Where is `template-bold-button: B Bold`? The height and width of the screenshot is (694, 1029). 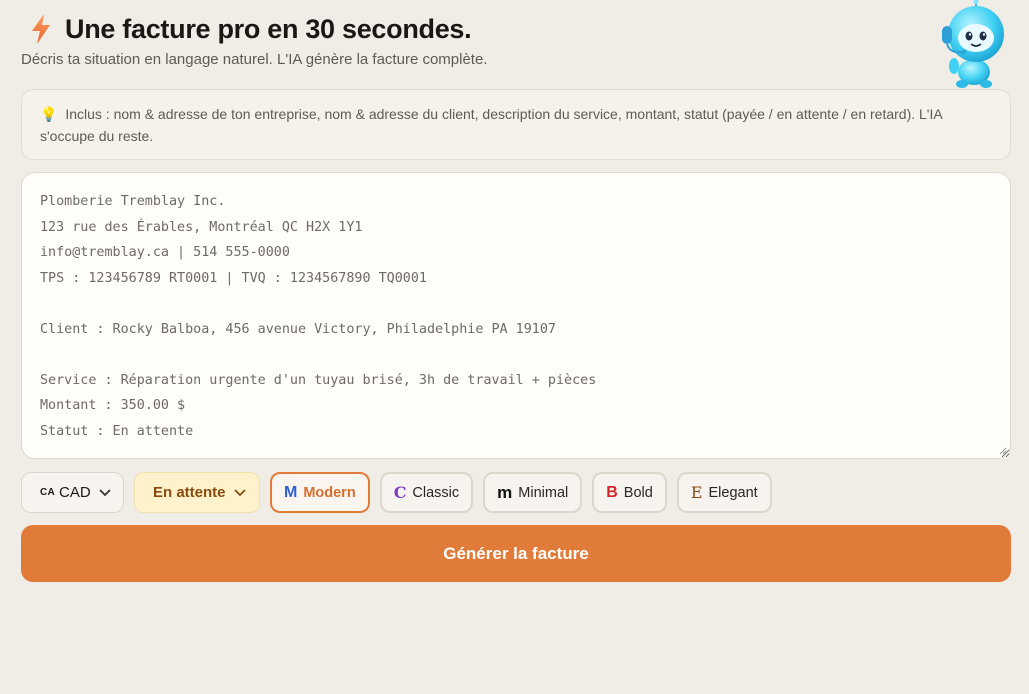
template-bold-button: B Bold is located at coordinates (629, 492).